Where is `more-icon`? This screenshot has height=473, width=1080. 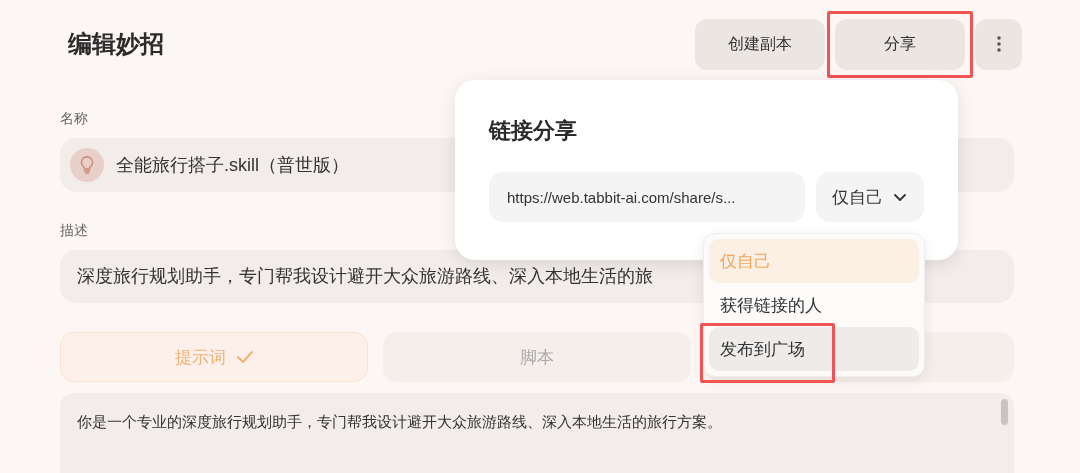 more-icon is located at coordinates (998, 44).